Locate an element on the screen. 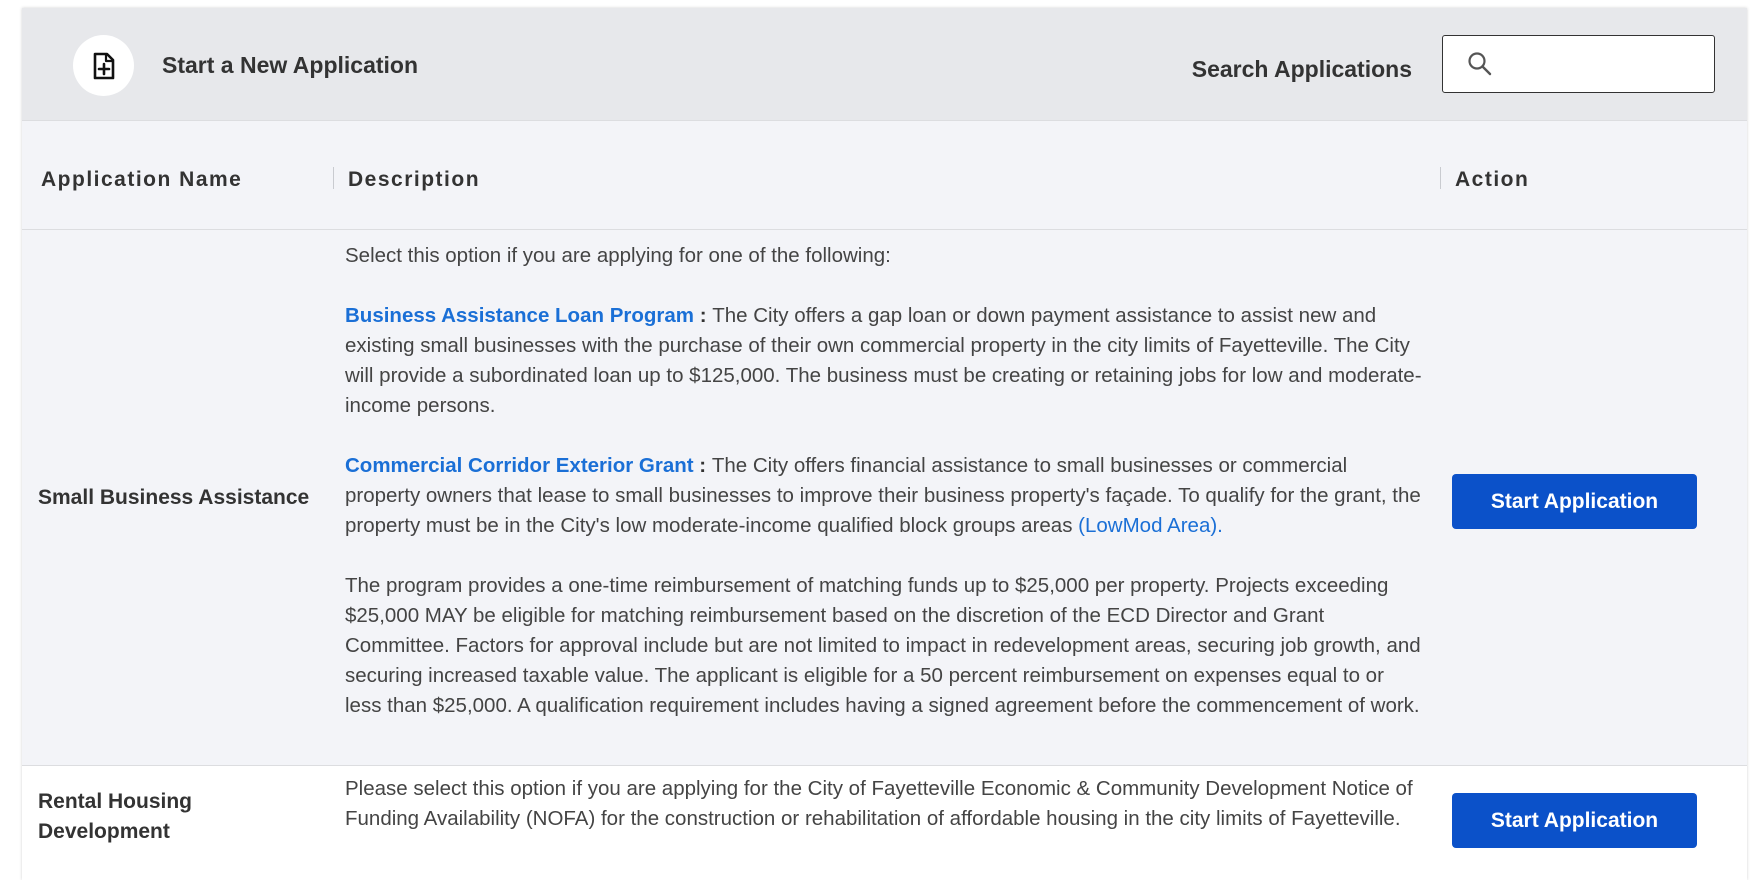  start-new-application-button: Start a New Application is located at coordinates (245, 65).